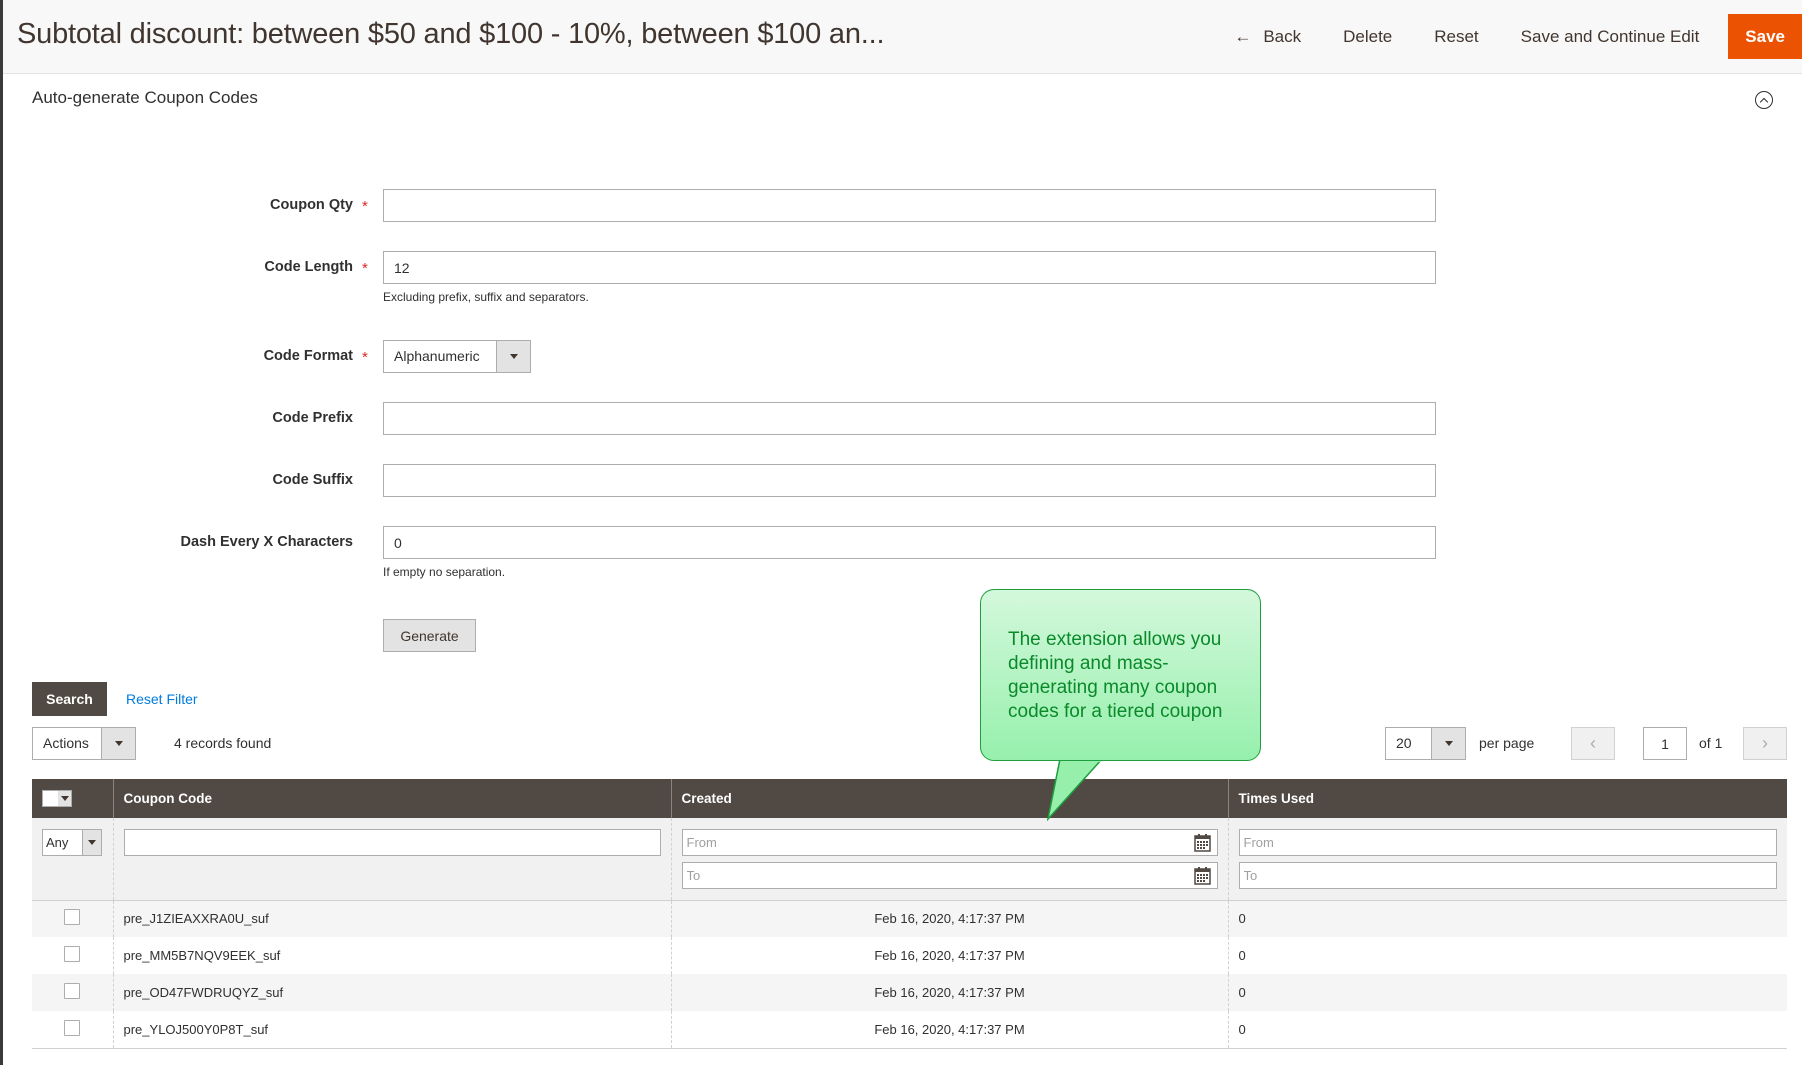 This screenshot has height=1065, width=1802. I want to click on actions-value: Actions, so click(66, 743).